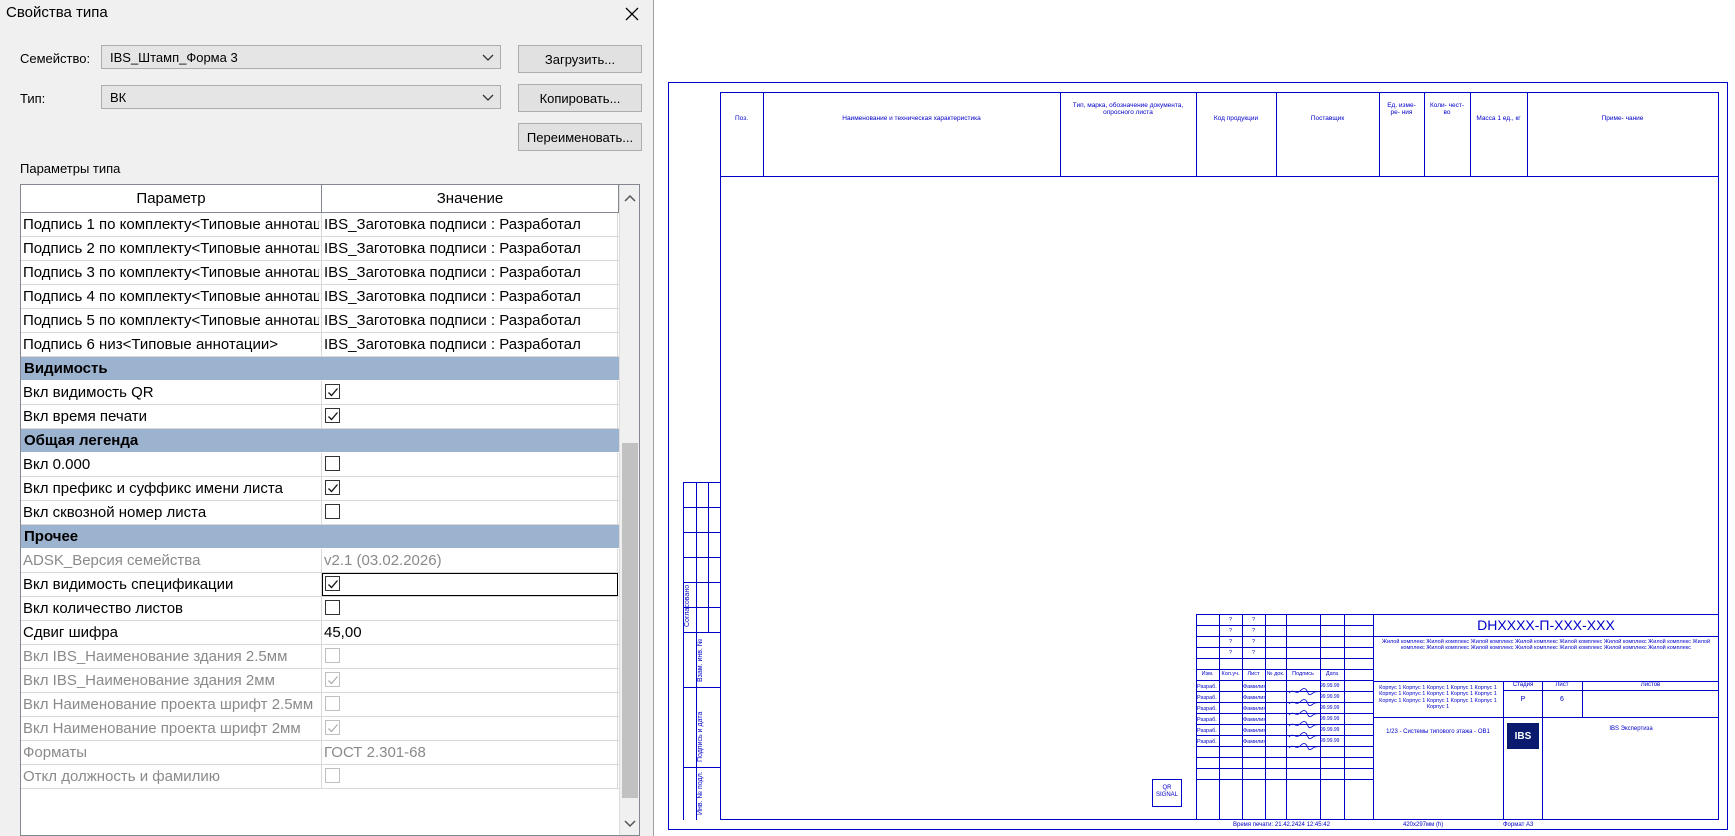 The image size is (1735, 836). What do you see at coordinates (1423, 825) in the screenshot?
I see `format-size: 420х297мм (h)` at bounding box center [1423, 825].